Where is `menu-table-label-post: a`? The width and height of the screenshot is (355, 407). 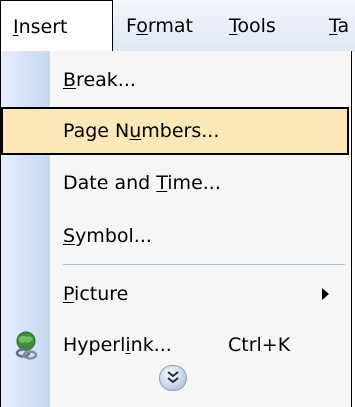
menu-table-label-post: a is located at coordinates (343, 26).